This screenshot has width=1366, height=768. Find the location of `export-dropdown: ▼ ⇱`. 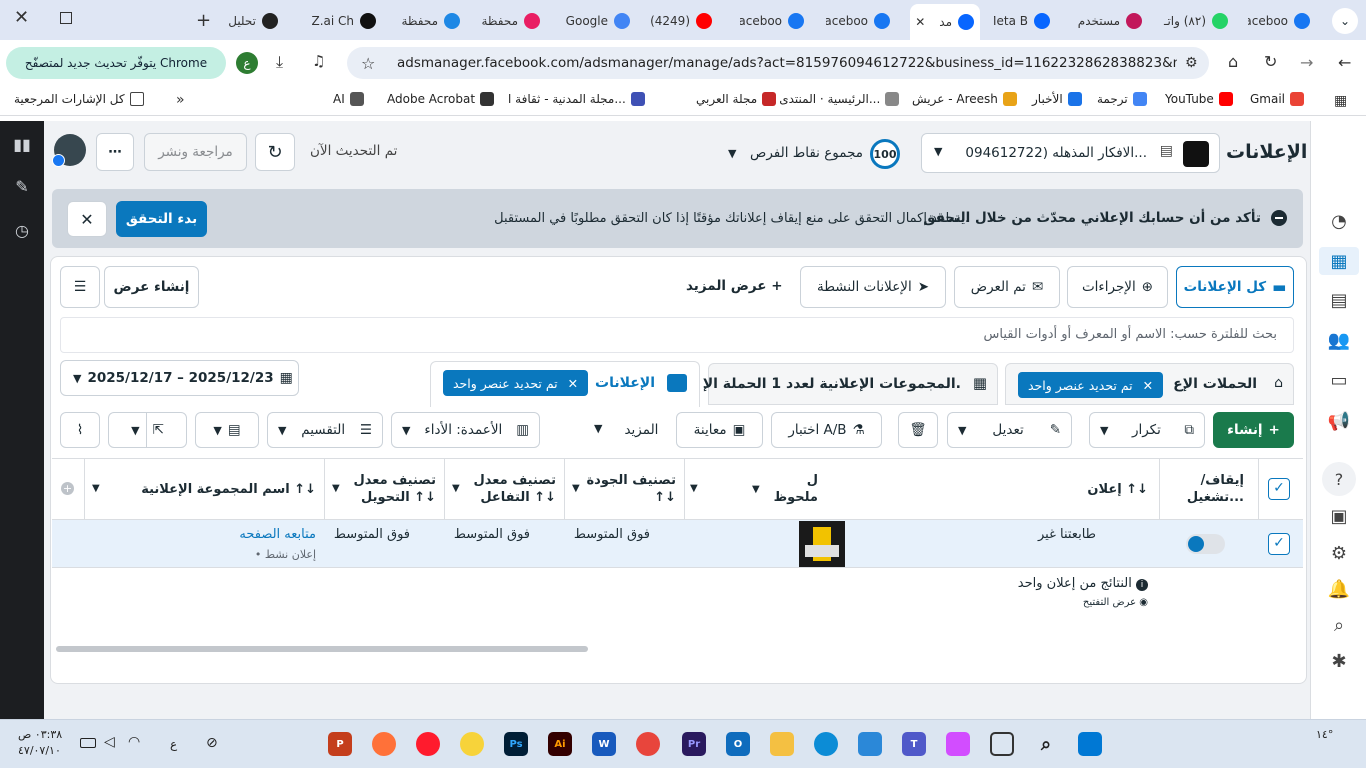

export-dropdown: ▼ ⇱ is located at coordinates (147, 430).